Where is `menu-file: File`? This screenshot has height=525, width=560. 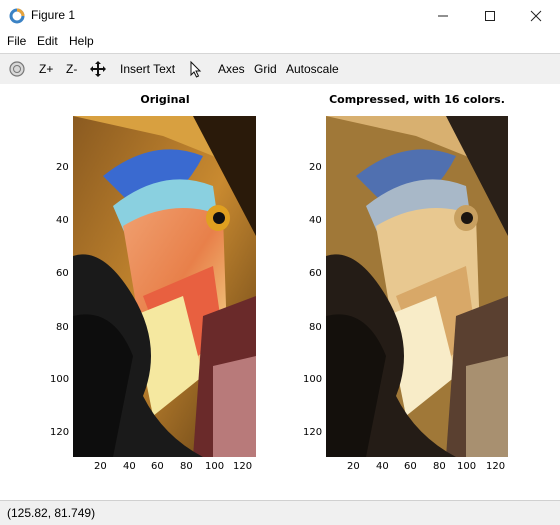 menu-file: File is located at coordinates (16, 41).